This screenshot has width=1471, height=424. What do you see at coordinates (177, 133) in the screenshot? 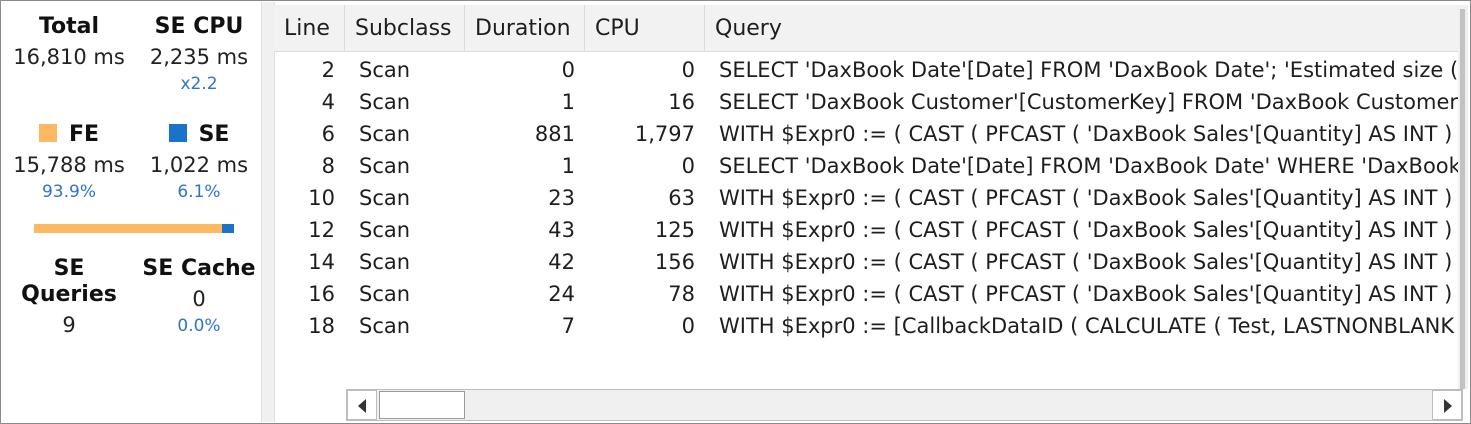
I see `se-color-swatch` at bounding box center [177, 133].